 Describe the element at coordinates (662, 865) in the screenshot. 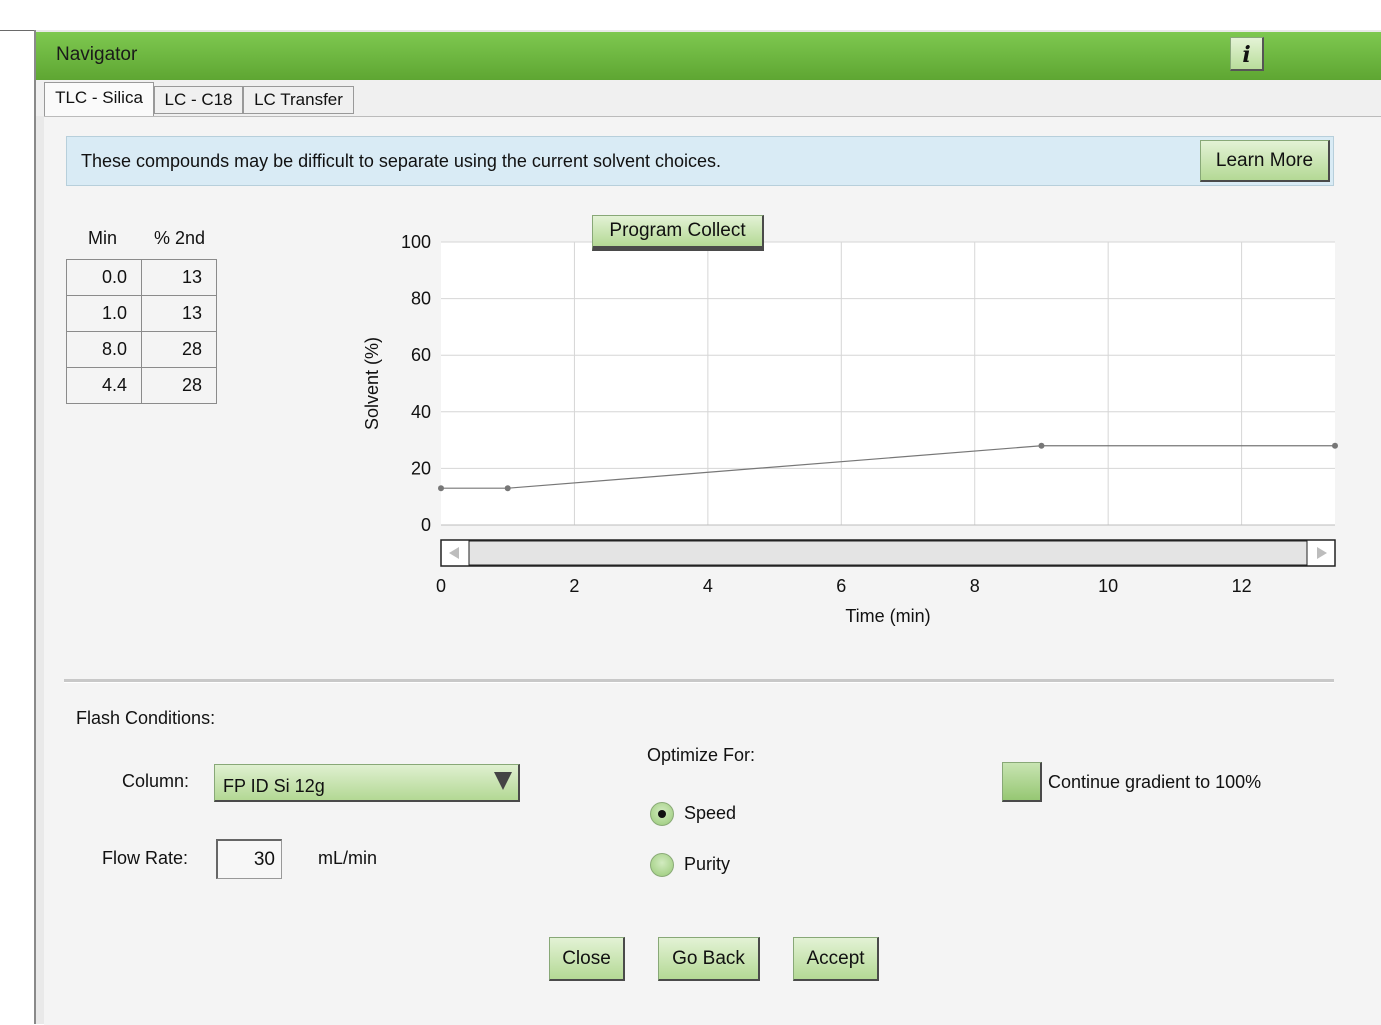

I see `purity-radio` at that location.